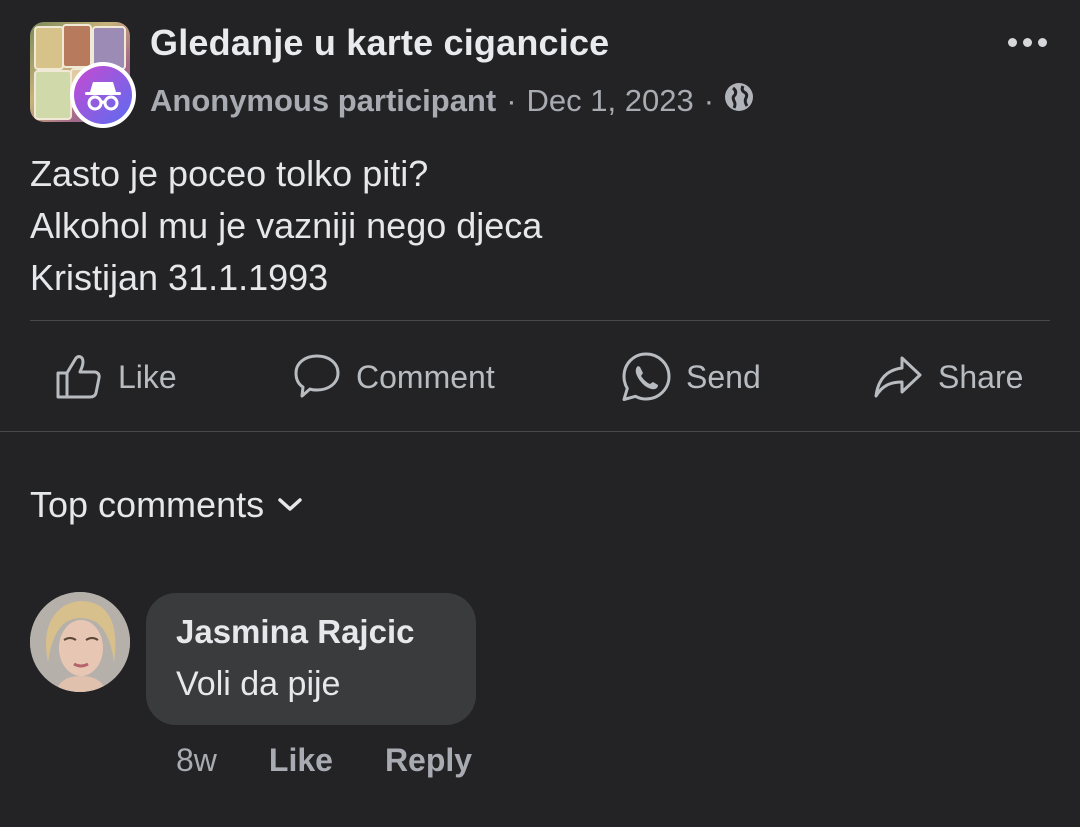 This screenshot has width=1080, height=827. I want to click on anonymous-badge, so click(103, 95).